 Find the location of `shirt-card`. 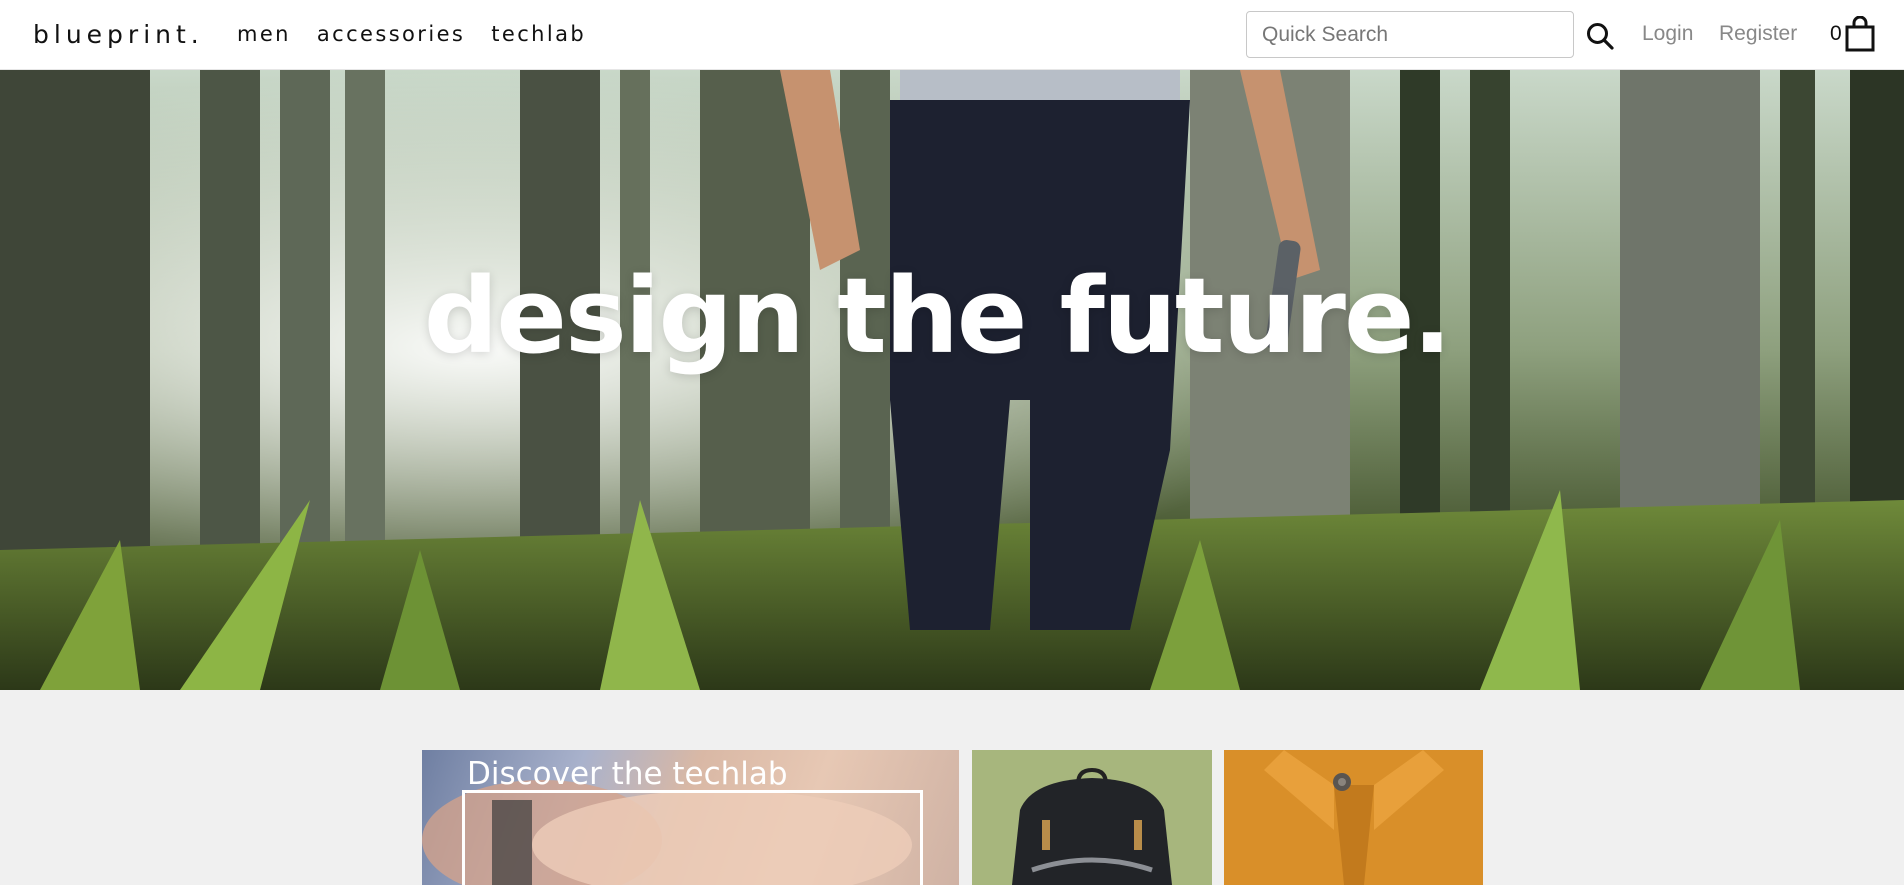

shirt-card is located at coordinates (1353, 817).